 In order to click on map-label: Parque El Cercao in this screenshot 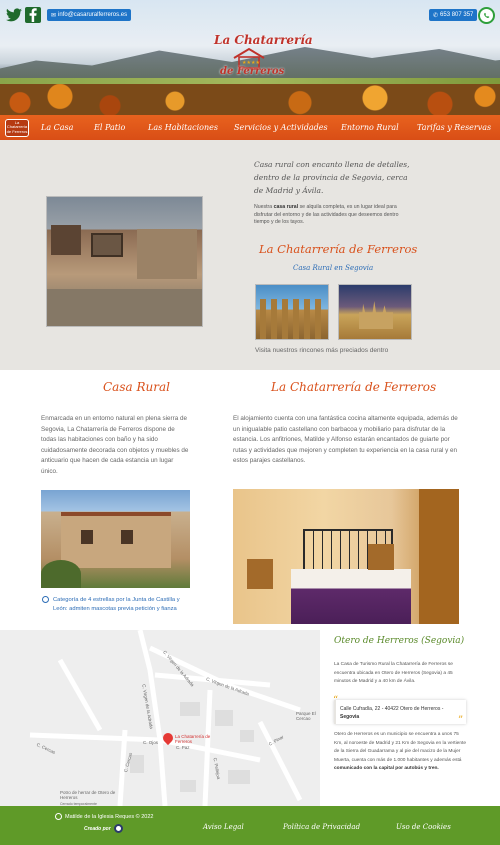, I will do `click(306, 716)`.